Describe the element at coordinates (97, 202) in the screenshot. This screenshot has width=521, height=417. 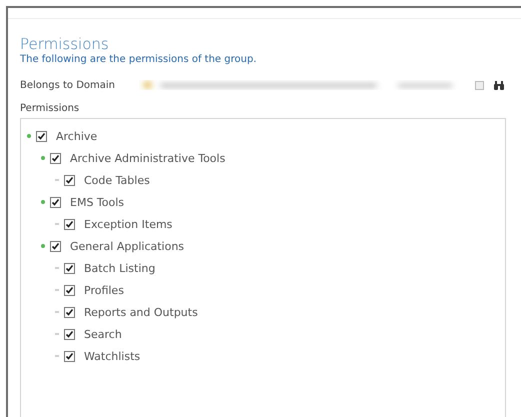
I see `tree-item-label: EMS Tools` at that location.